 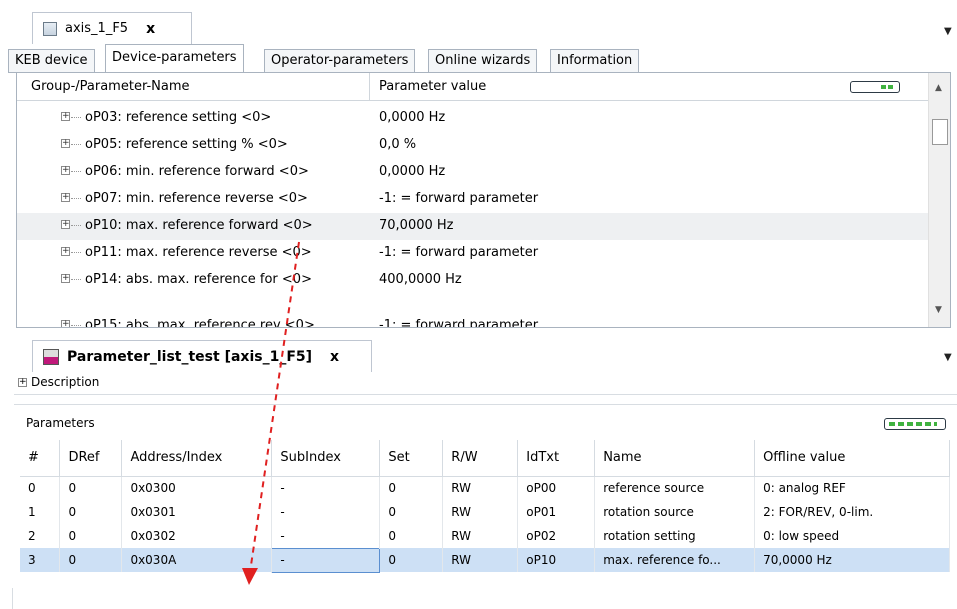 I want to click on tab-keb-device: KEB device, so click(x=51, y=61).